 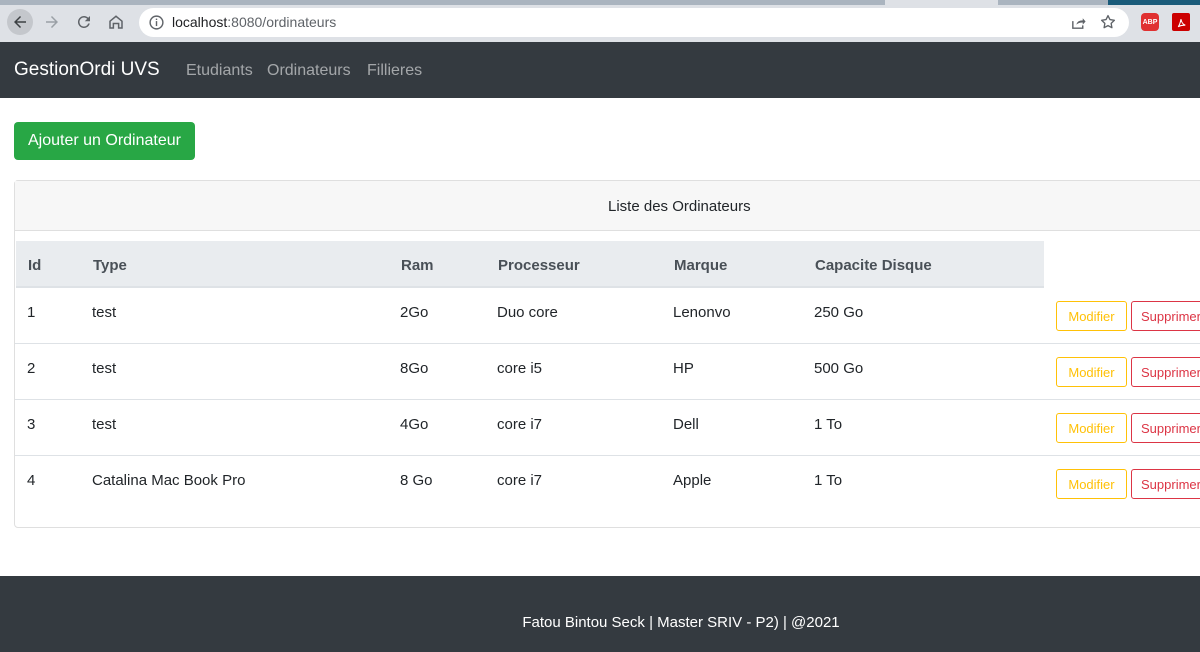 What do you see at coordinates (527, 312) in the screenshot?
I see `cell-processeur: Duo core` at bounding box center [527, 312].